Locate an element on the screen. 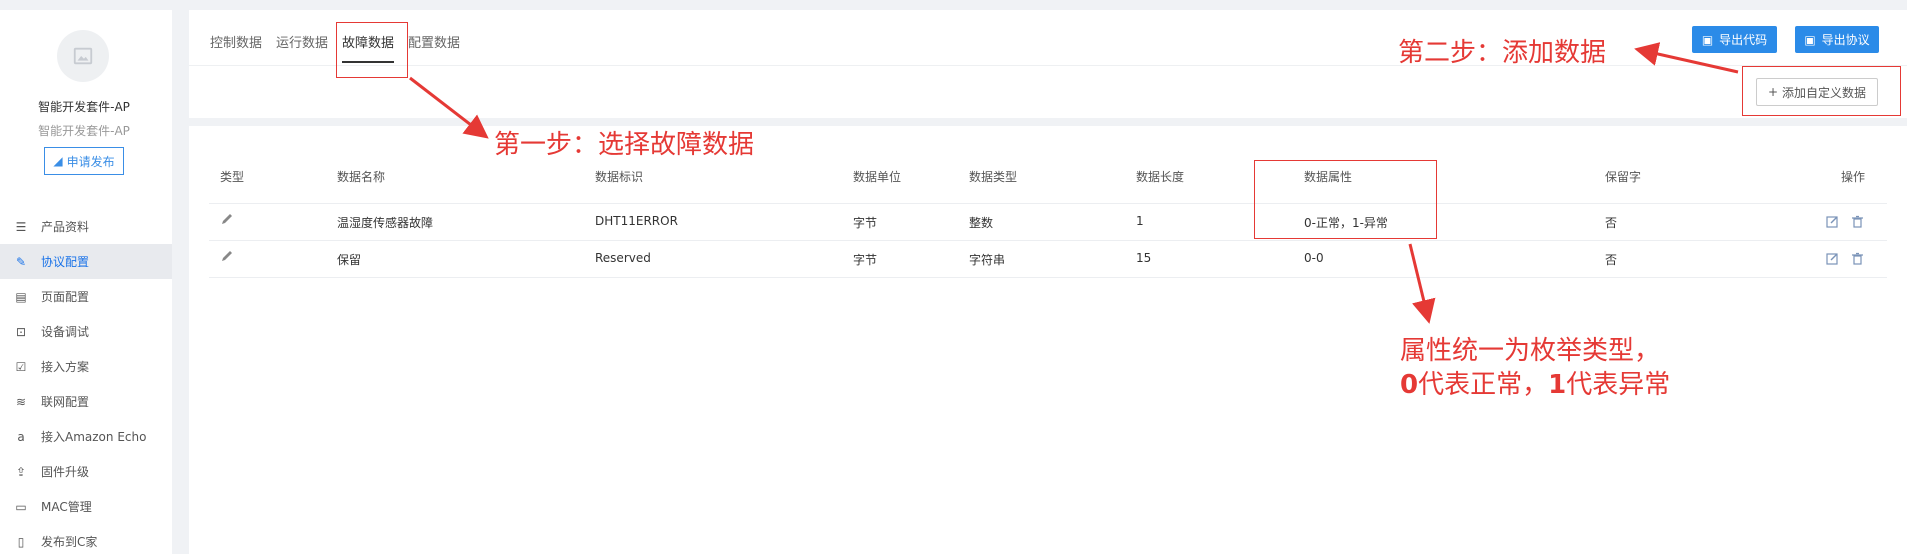  upload-icon: ⇪ is located at coordinates (21, 471).